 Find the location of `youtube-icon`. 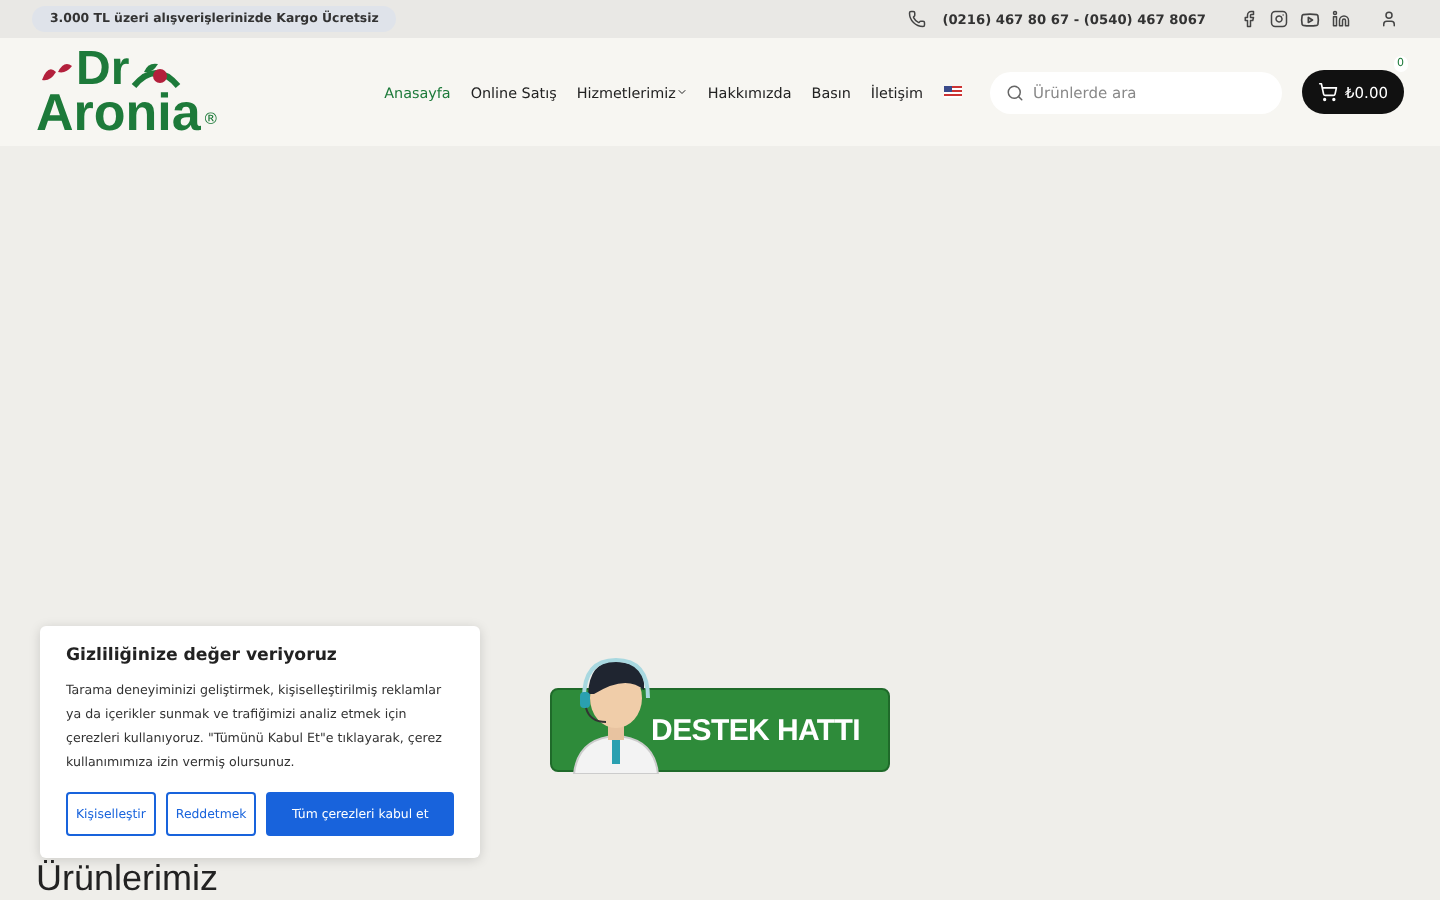

youtube-icon is located at coordinates (1310, 19).